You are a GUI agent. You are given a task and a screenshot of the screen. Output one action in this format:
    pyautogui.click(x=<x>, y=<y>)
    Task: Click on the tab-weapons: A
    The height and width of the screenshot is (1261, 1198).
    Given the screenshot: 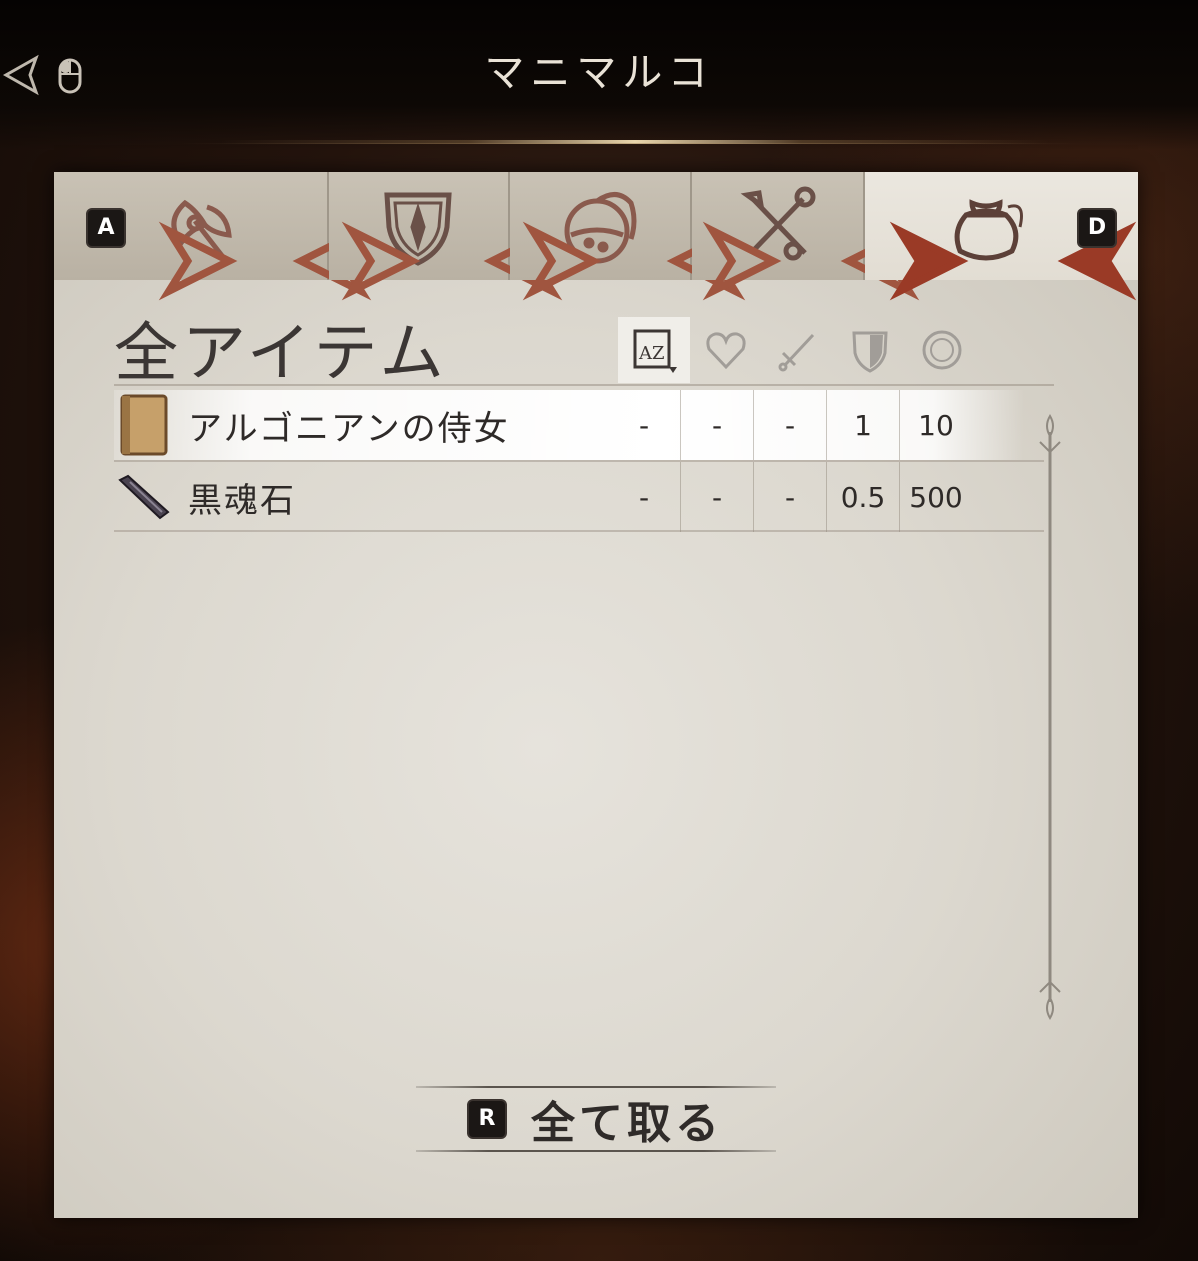 What is the action you would take?
    pyautogui.click(x=213, y=236)
    